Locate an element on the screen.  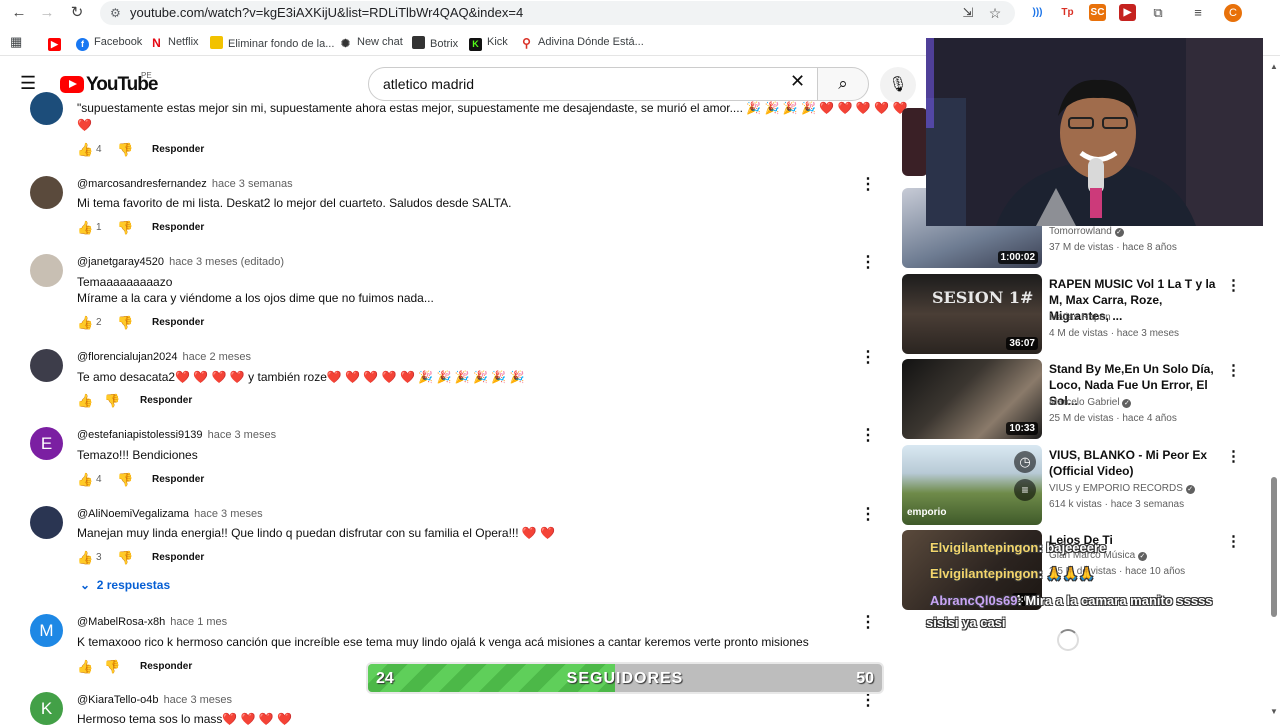
author-name: @KiaraTello-o4b is located at coordinates (118, 700).